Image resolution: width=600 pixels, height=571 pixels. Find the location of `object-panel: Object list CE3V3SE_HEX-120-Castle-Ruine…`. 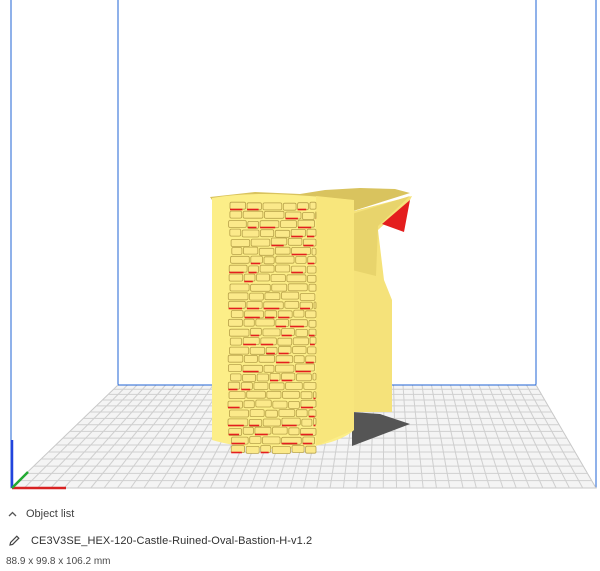

object-panel: Object list CE3V3SE_HEX-120-Castle-Ruine… is located at coordinates (300, 535).